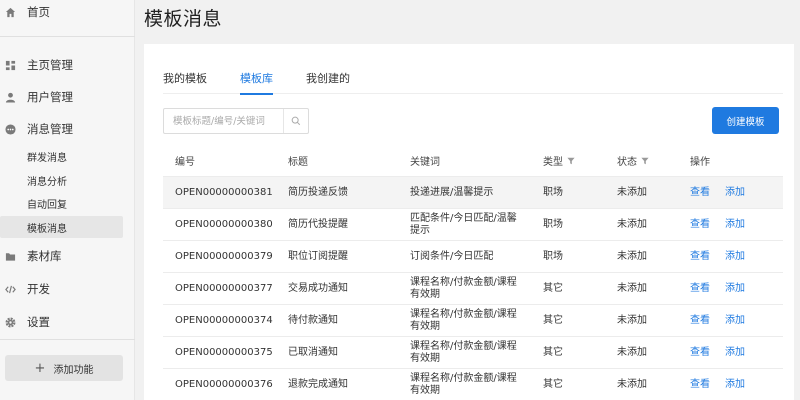  What do you see at coordinates (50, 97) in the screenshot?
I see `sidebar-item-label: 用户管理` at bounding box center [50, 97].